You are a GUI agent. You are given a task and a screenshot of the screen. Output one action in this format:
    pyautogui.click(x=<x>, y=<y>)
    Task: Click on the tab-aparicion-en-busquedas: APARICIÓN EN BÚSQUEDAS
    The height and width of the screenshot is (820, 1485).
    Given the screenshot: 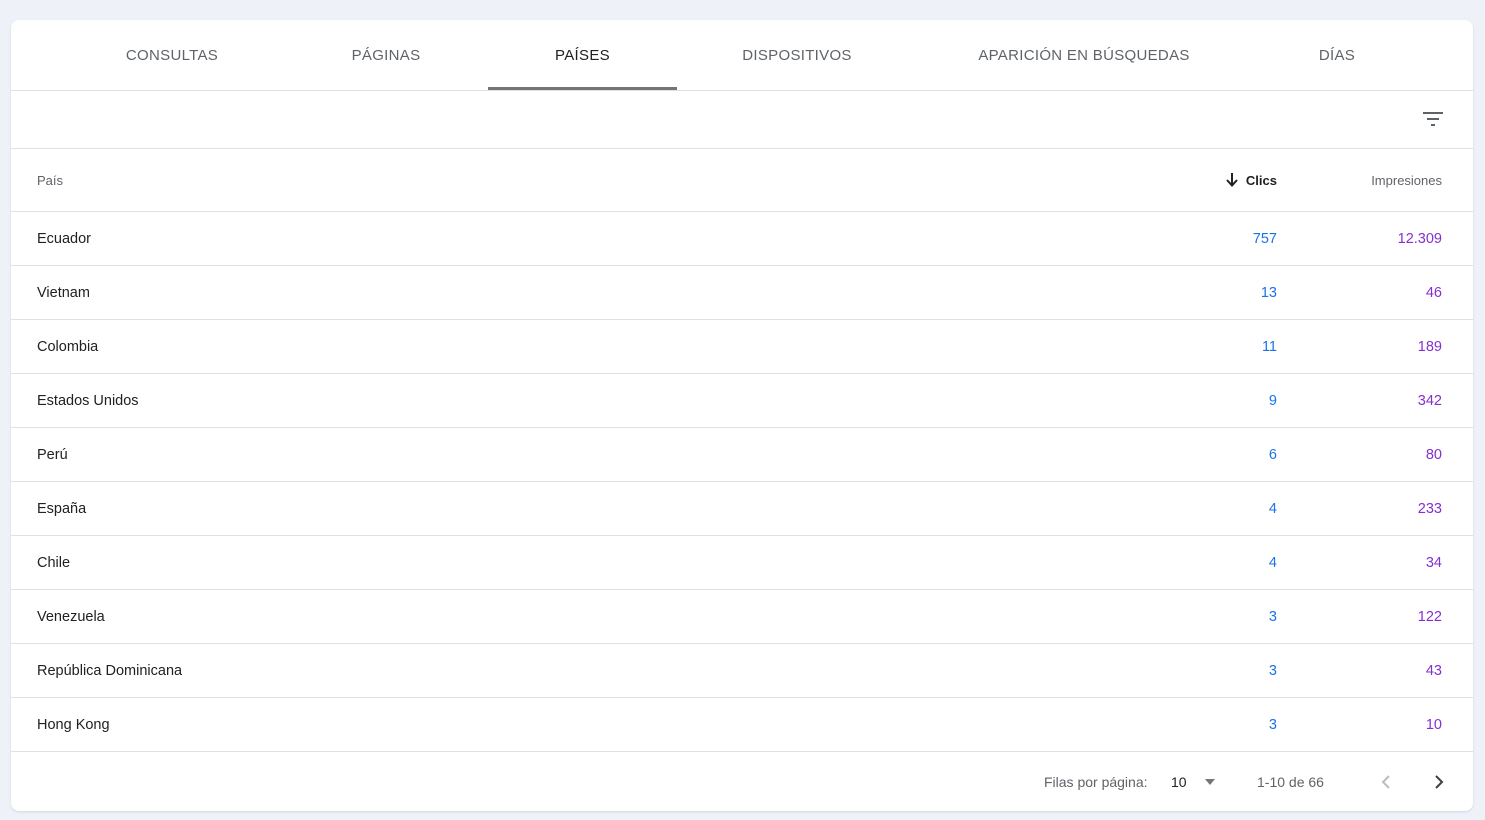 What is the action you would take?
    pyautogui.click(x=1084, y=55)
    